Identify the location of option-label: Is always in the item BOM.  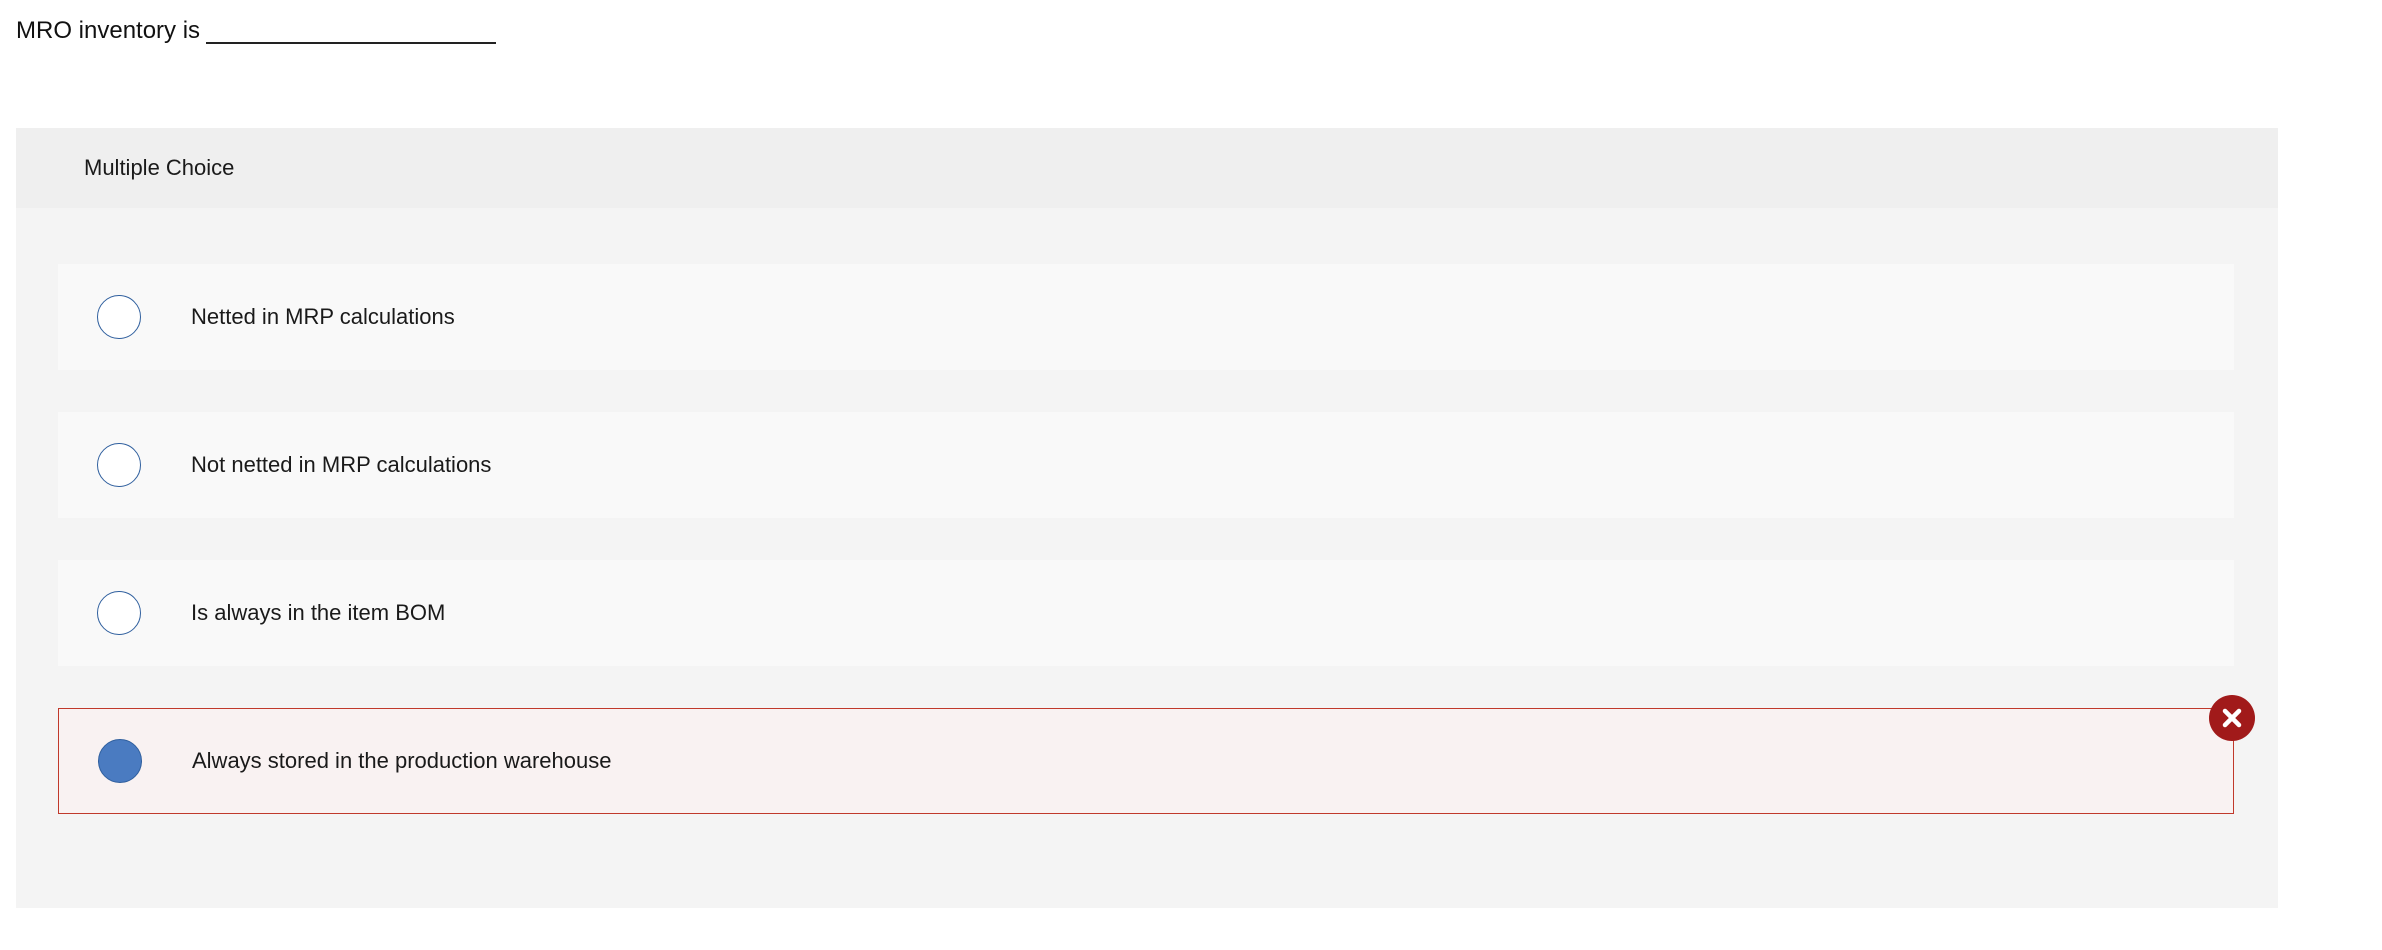
(318, 612).